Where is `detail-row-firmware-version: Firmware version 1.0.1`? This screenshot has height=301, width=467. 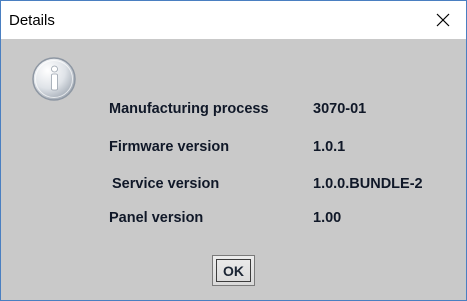 detail-row-firmware-version: Firmware version 1.0.1 is located at coordinates (233, 150).